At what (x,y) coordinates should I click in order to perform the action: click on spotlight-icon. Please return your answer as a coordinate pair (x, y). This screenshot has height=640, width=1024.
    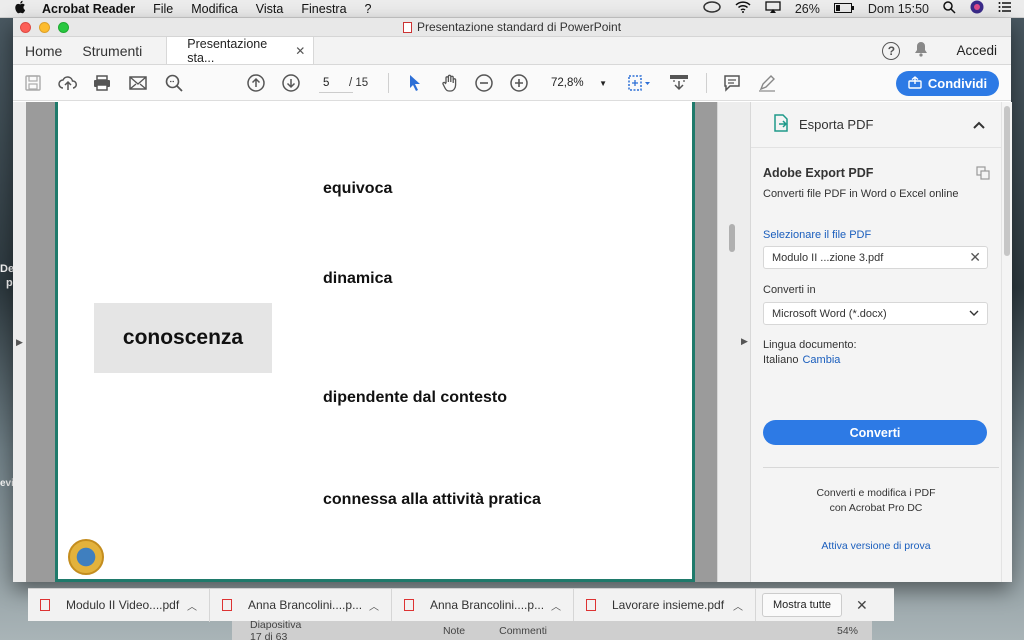
    Looking at the image, I should click on (949, 8).